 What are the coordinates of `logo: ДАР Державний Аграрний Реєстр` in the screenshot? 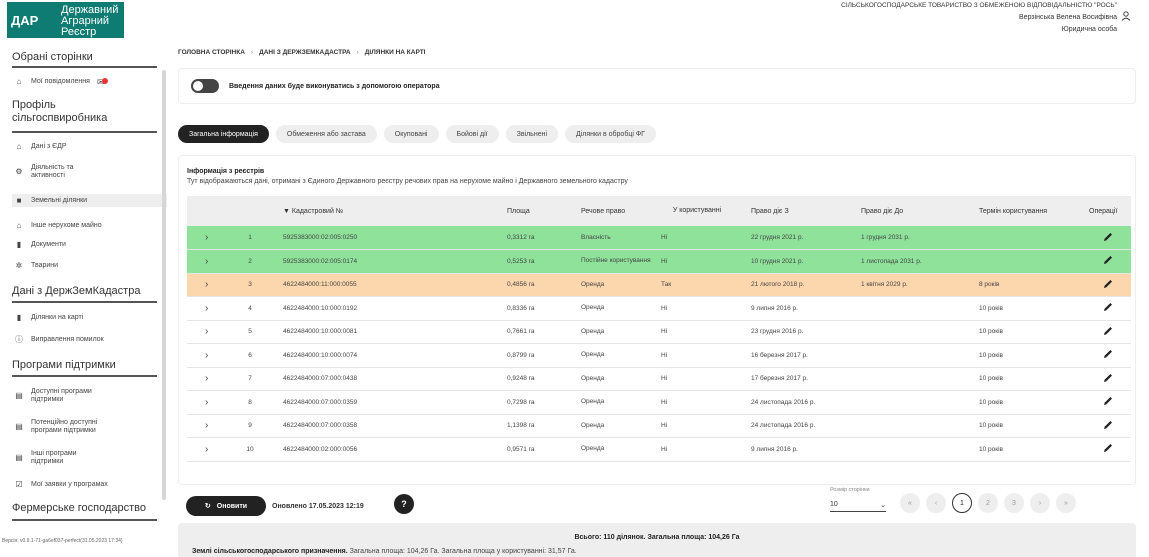 It's located at (66, 20).